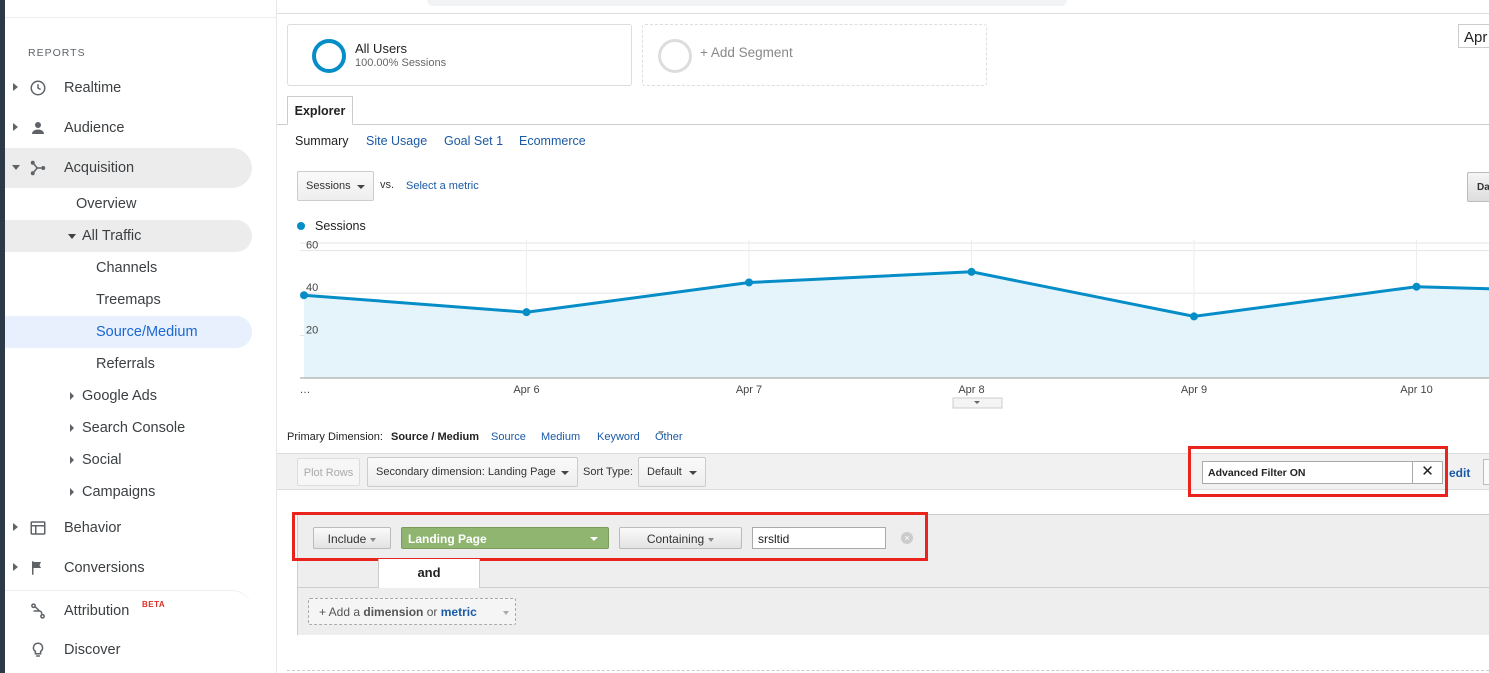 Image resolution: width=1489 pixels, height=673 pixels. I want to click on sidebar-item-label: Conversions, so click(104, 568).